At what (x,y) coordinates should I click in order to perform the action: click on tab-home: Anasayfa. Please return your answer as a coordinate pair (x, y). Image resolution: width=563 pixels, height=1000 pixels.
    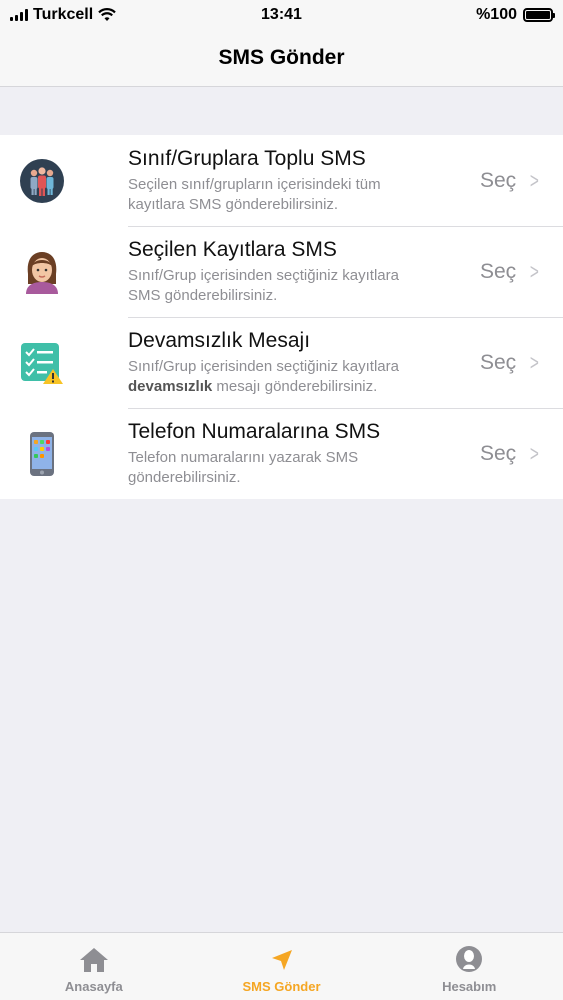
    Looking at the image, I should click on (94, 966).